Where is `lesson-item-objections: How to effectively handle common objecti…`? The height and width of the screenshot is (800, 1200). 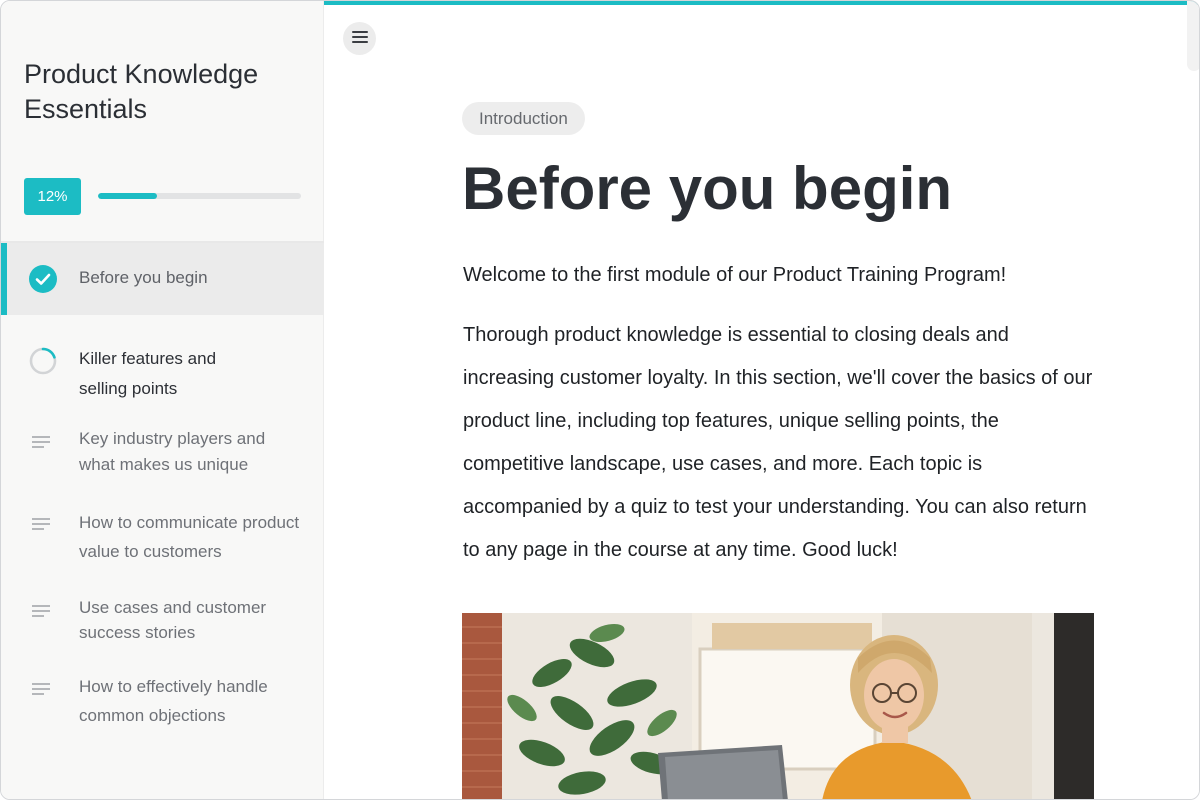
lesson-item-objections: How to effectively handle common objecti… is located at coordinates (162, 703).